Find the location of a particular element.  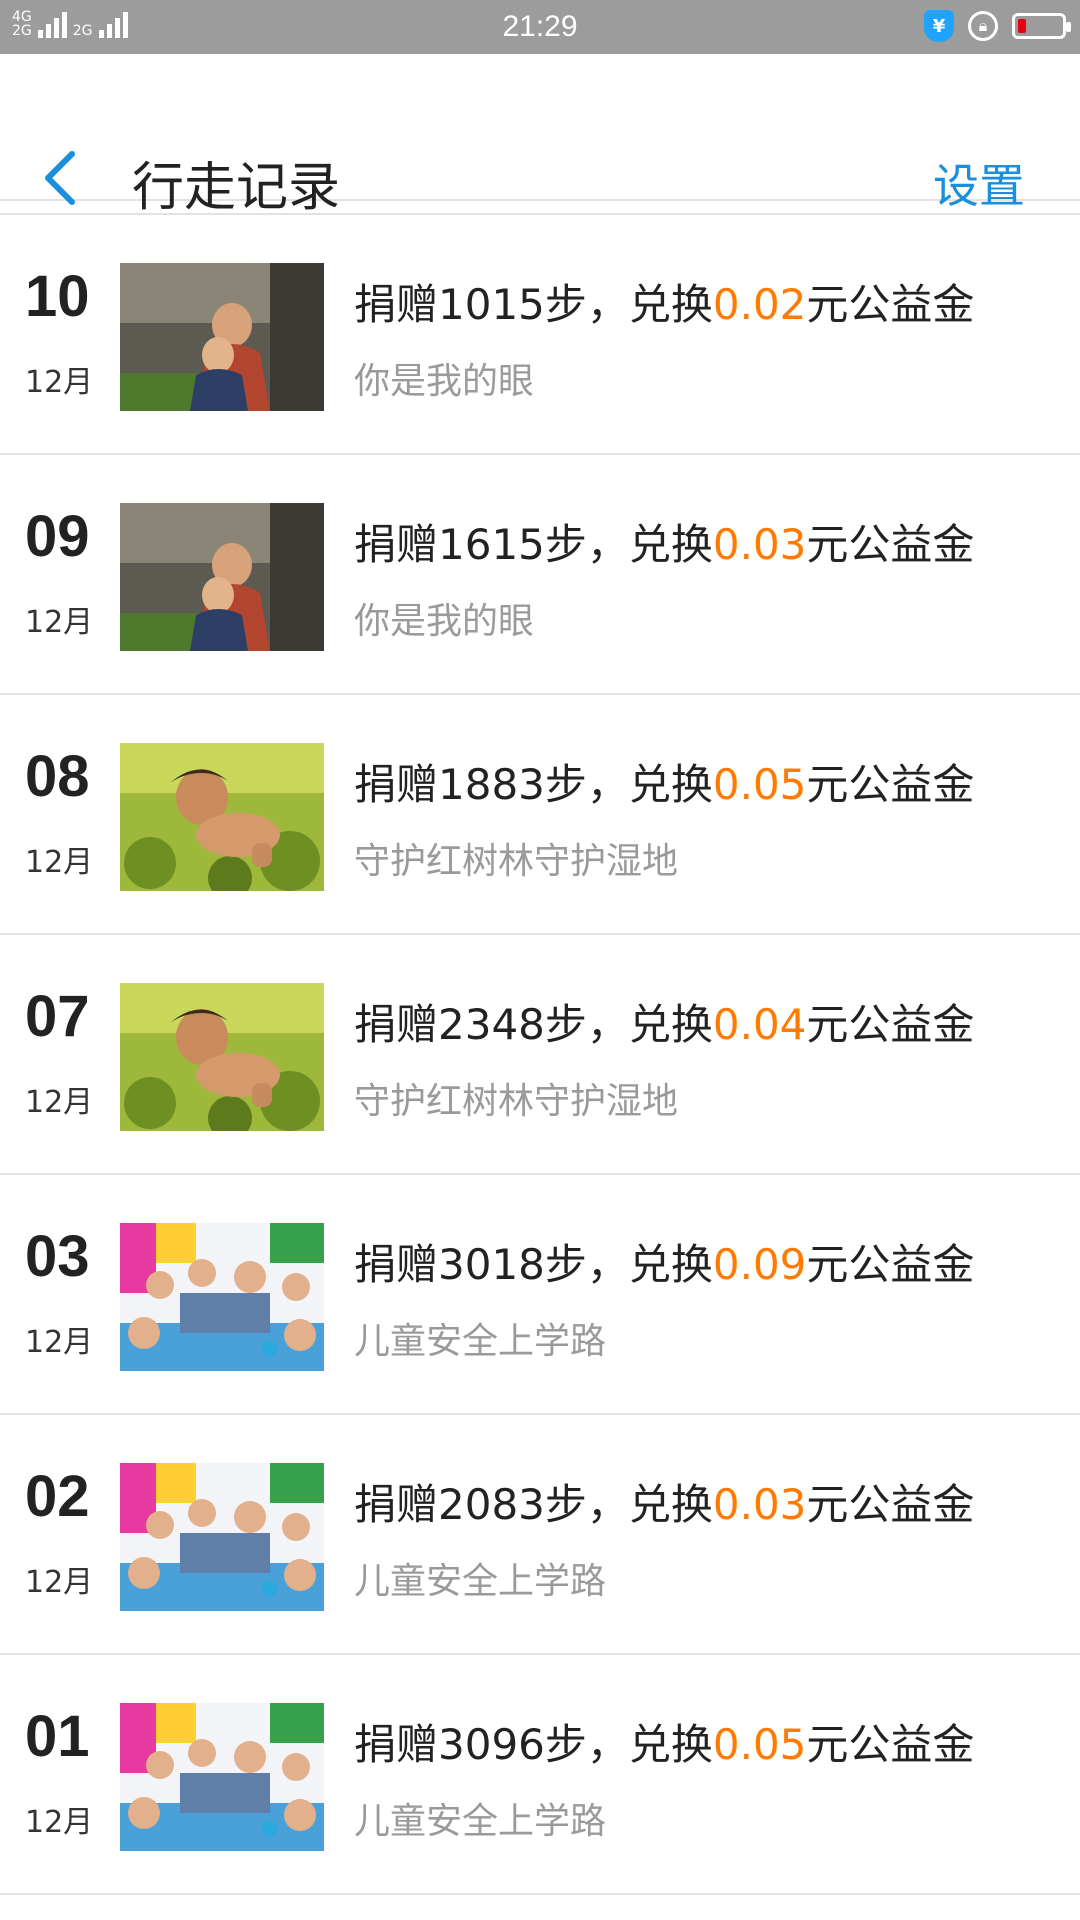

donation-summary: 捐赠3018步，兑换0.09元公益金 is located at coordinates (664, 1261).